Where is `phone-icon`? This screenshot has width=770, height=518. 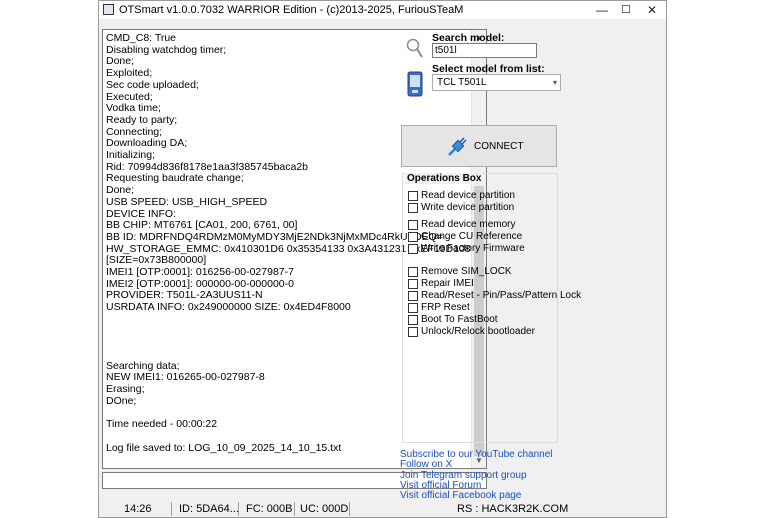 phone-icon is located at coordinates (415, 84).